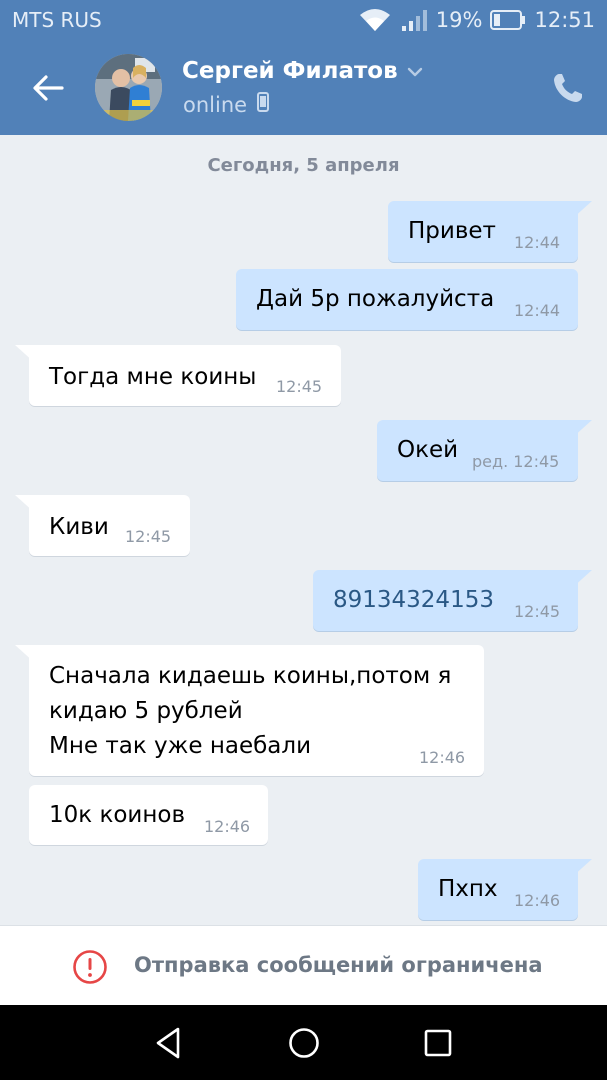 This screenshot has width=607, height=1080. Describe the element at coordinates (79, 527) in the screenshot. I see `message-text: Киви` at that location.